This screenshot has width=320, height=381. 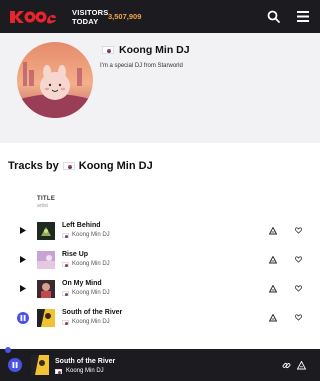 I want to click on top-bar: VISITORS TODAY 3,507,909, so click(x=160, y=16).